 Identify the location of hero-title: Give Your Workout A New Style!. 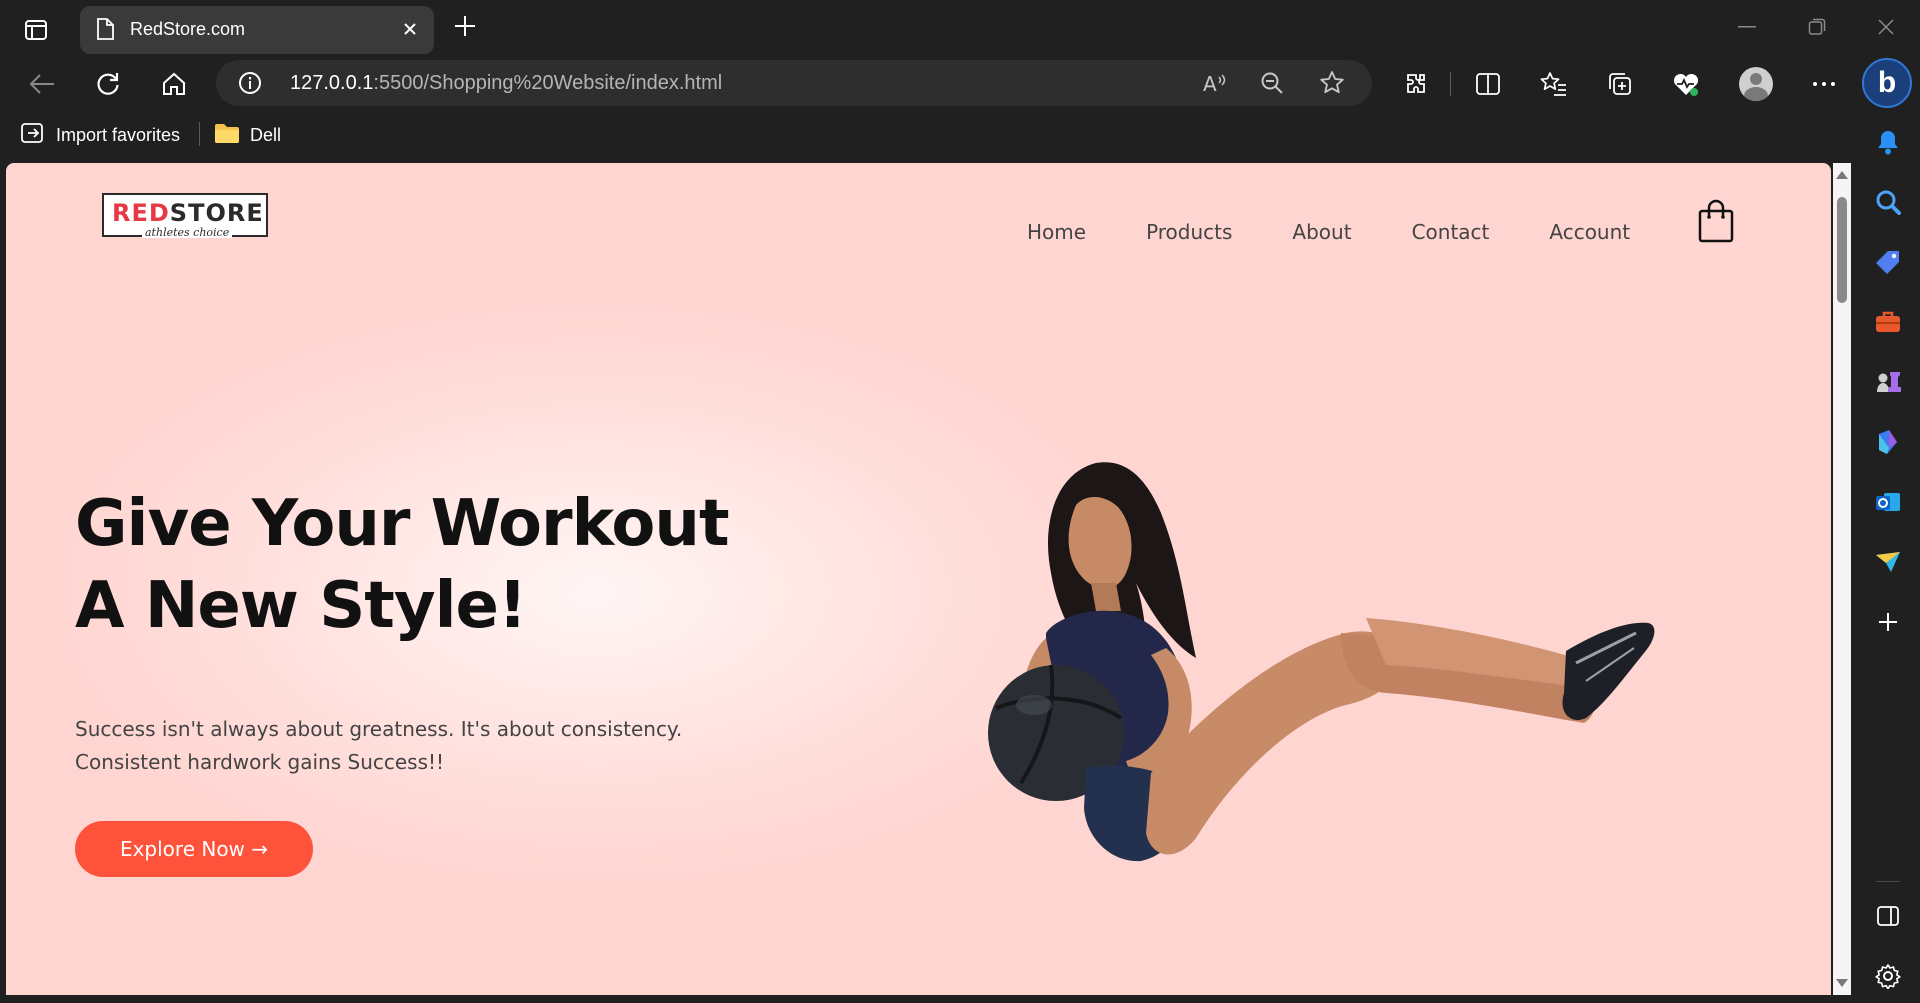
(402, 565).